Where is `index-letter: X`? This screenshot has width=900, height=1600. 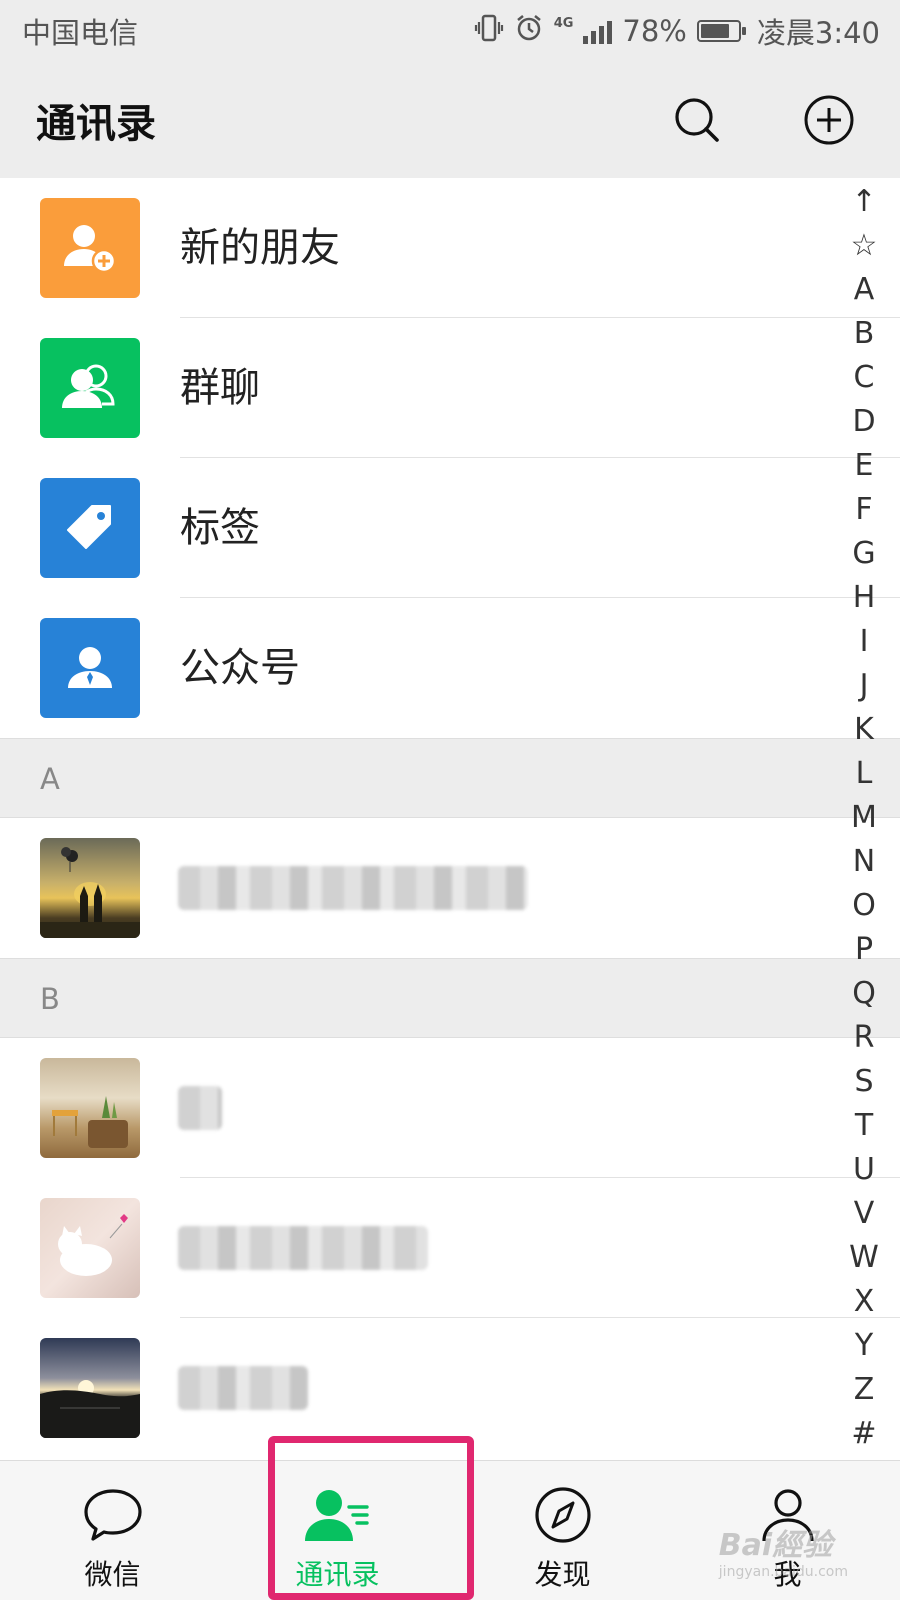
index-letter: X is located at coordinates (864, 1302).